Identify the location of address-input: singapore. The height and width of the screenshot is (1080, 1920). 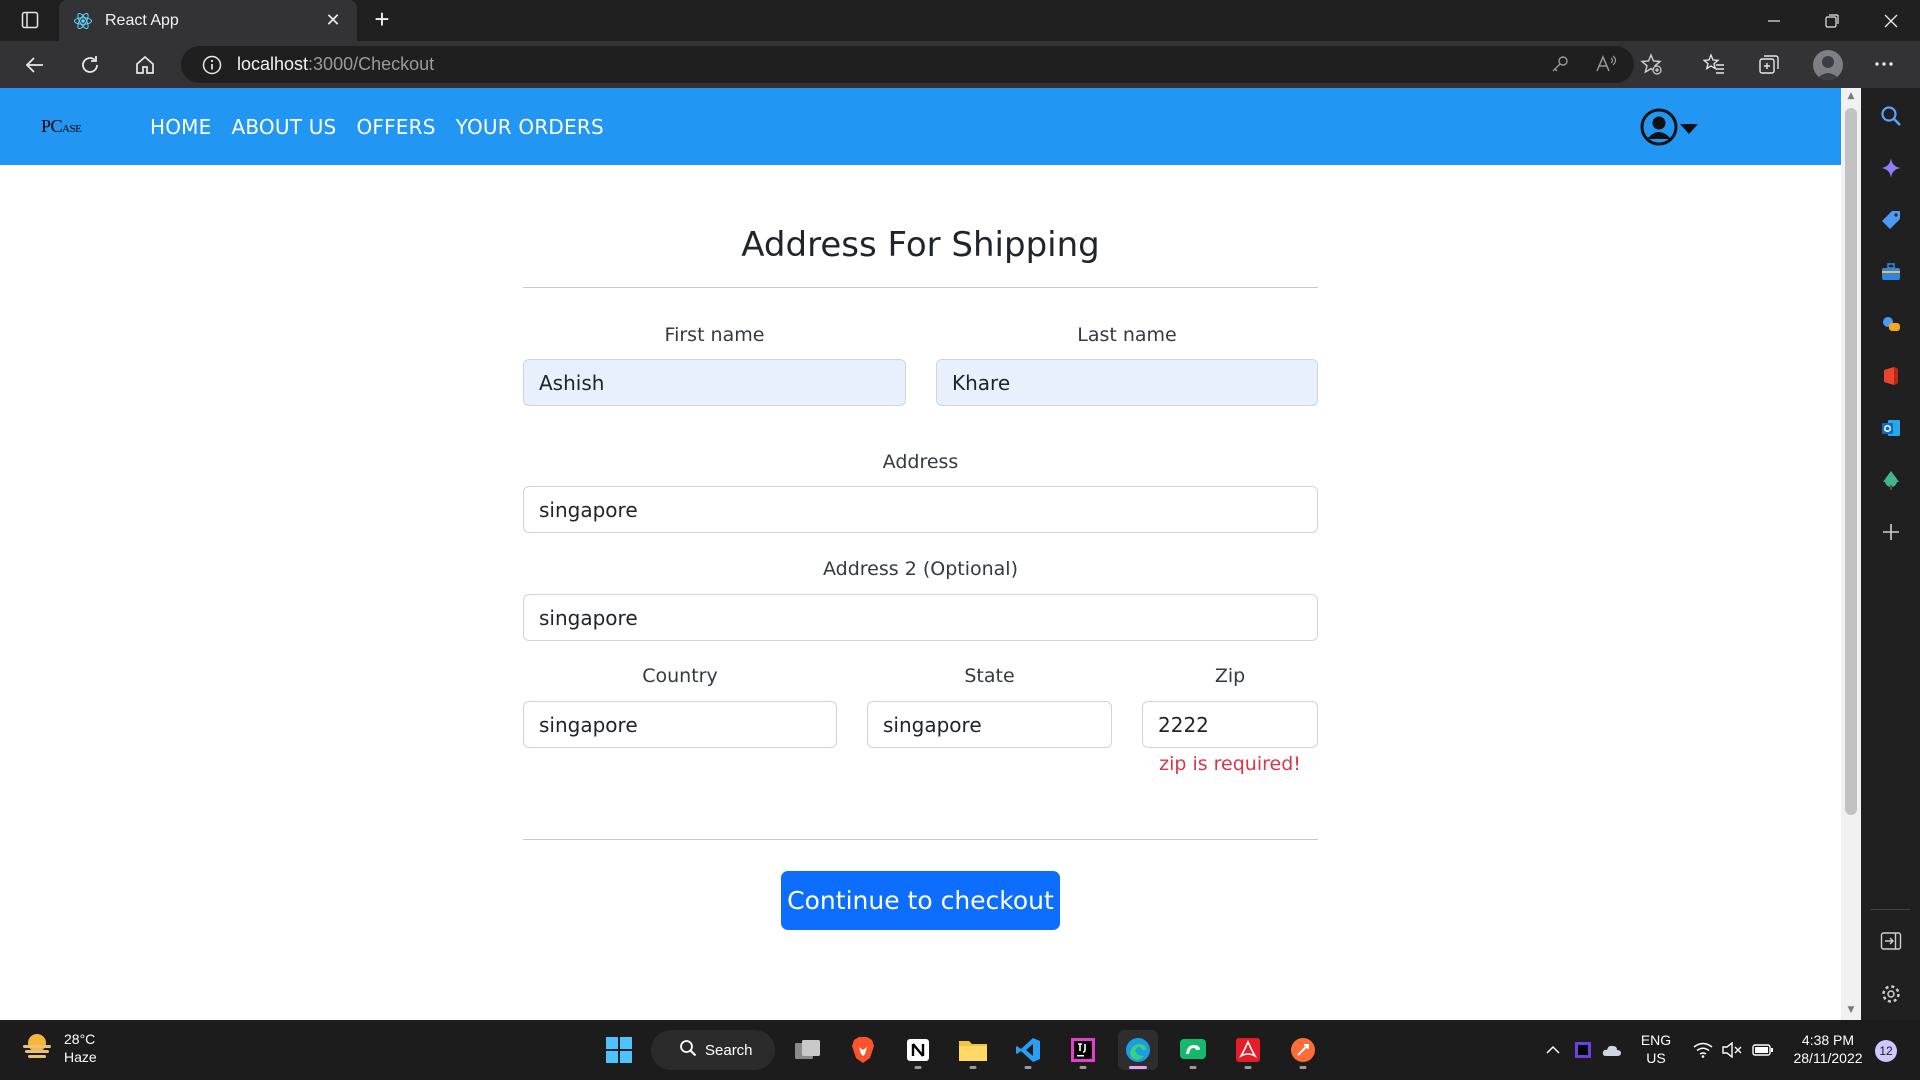
(920, 509).